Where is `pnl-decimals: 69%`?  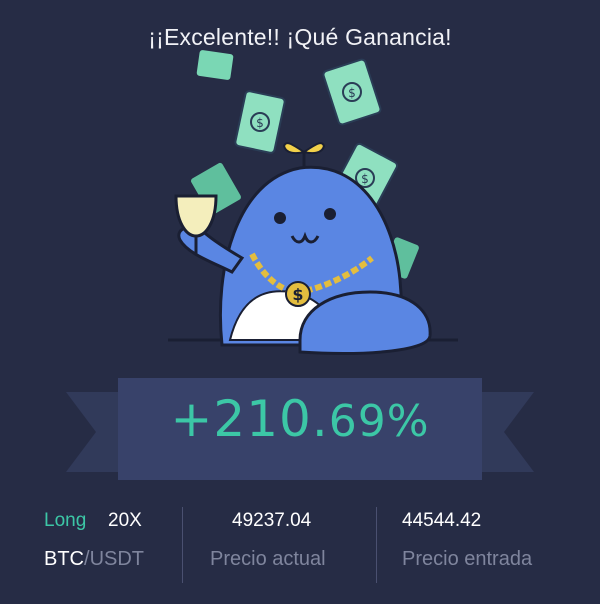 pnl-decimals: 69% is located at coordinates (379, 421).